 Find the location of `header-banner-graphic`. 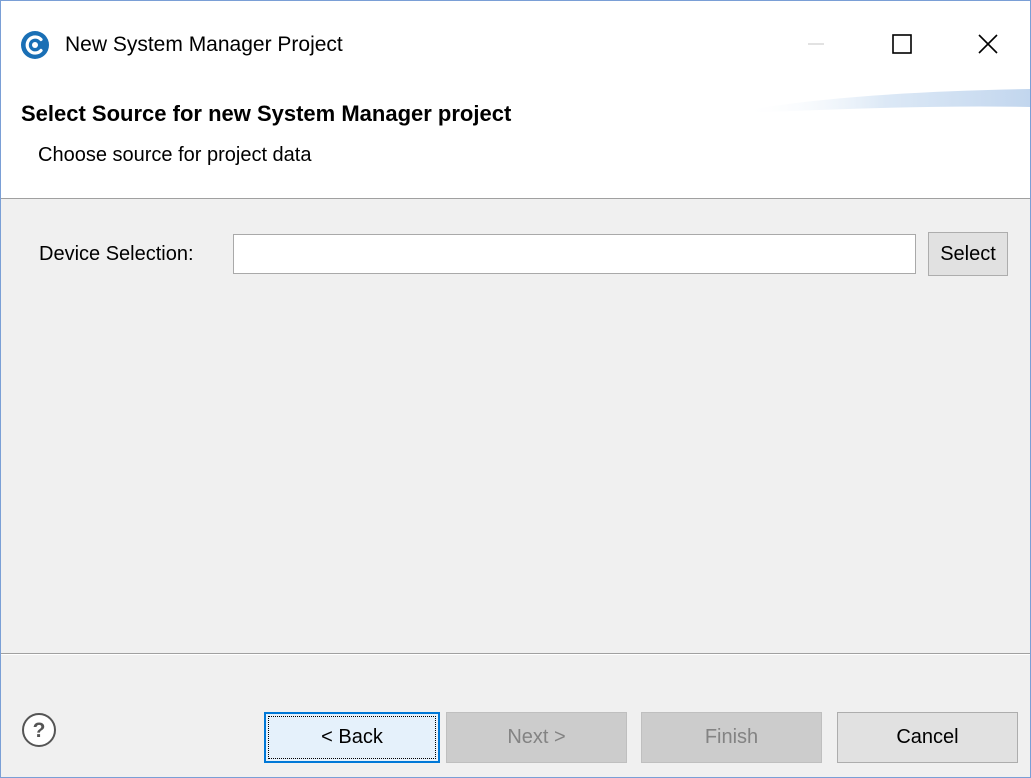

header-banner-graphic is located at coordinates (885, 101).